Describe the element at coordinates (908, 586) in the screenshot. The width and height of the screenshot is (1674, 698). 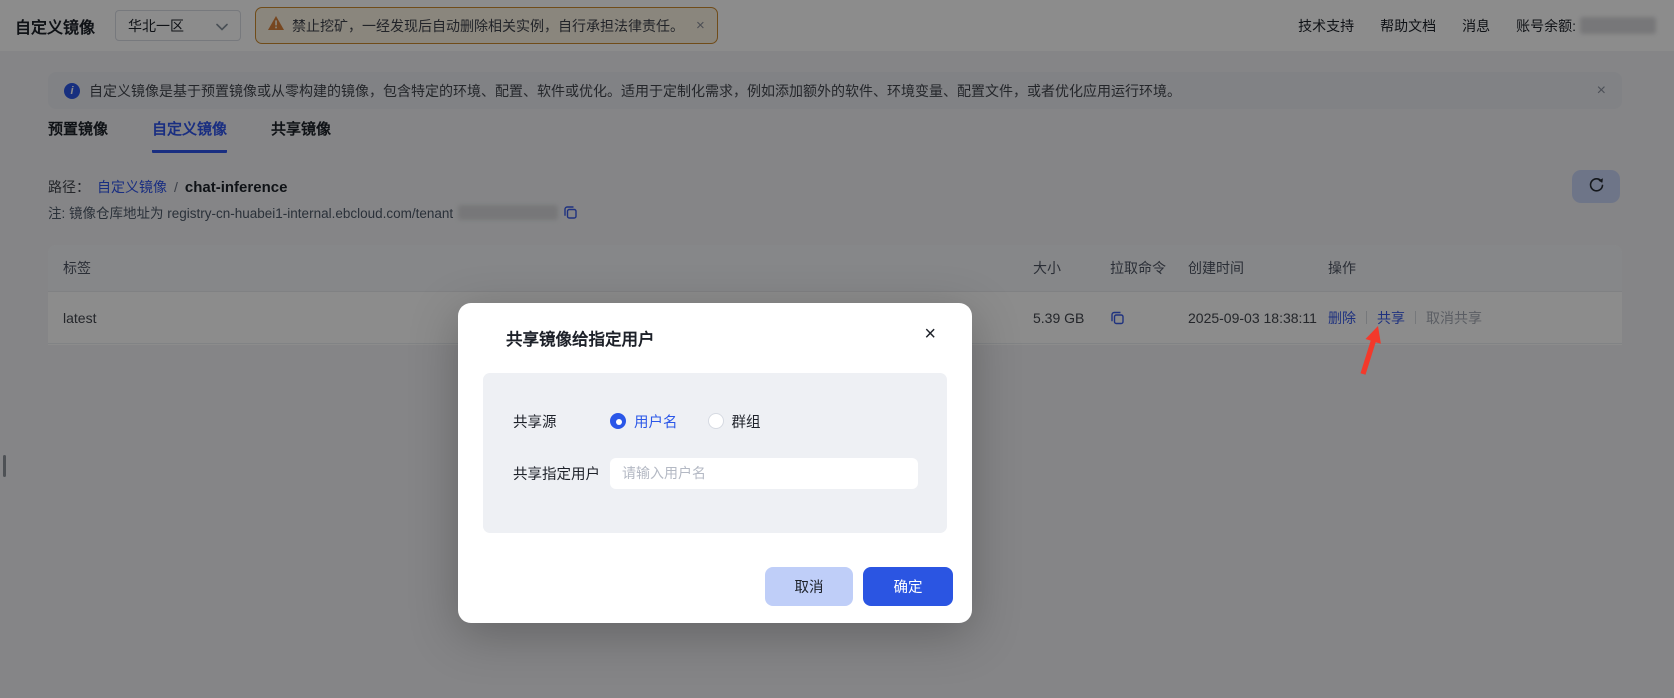
I see `confirm-button: 确定` at that location.